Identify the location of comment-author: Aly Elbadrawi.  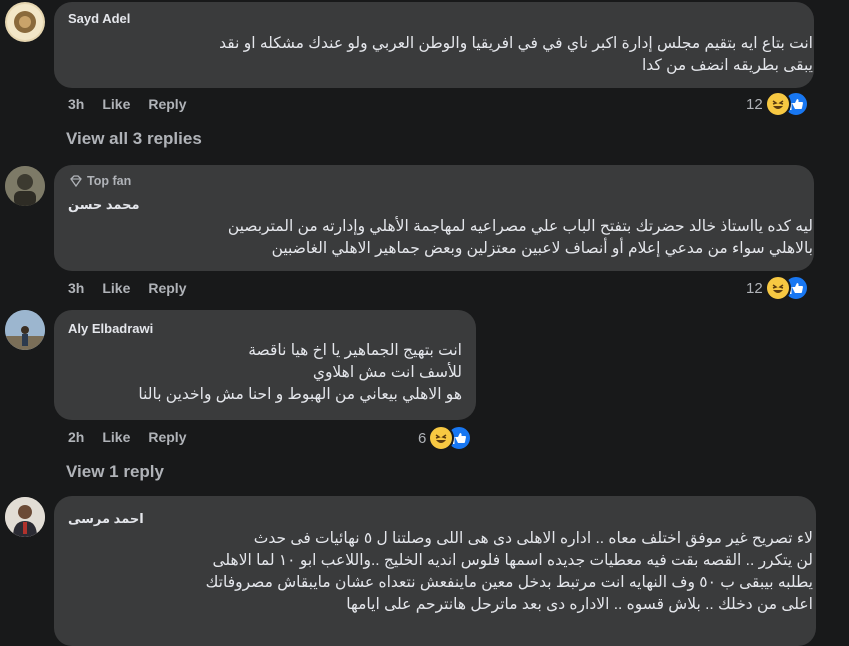
(110, 328).